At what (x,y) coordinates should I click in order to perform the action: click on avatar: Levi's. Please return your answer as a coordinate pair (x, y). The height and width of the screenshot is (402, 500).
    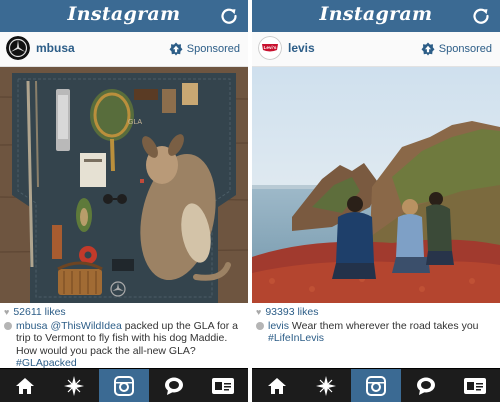
    Looking at the image, I should click on (270, 48).